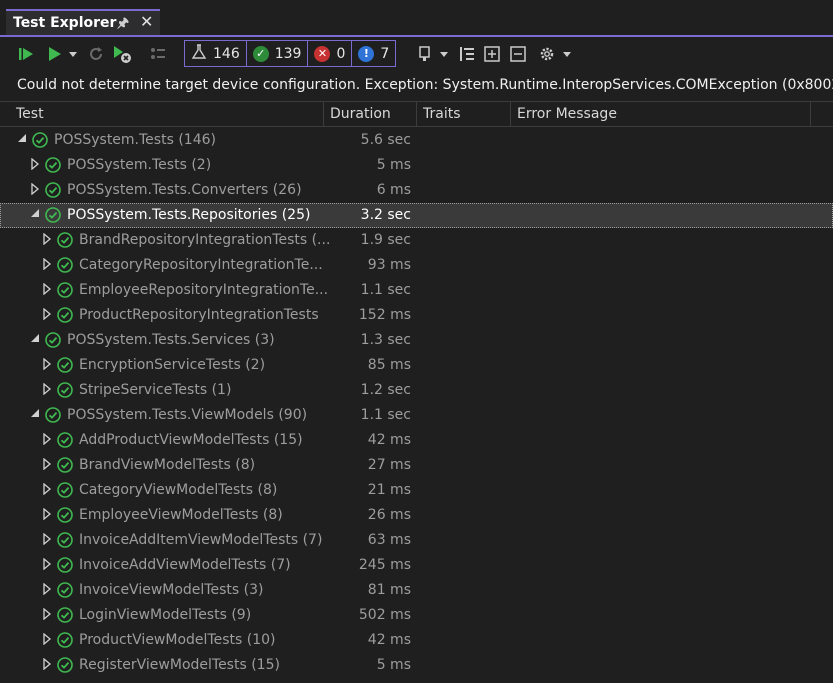 The width and height of the screenshot is (833, 683). I want to click on failed-tests-filter: ✕ 0, so click(330, 53).